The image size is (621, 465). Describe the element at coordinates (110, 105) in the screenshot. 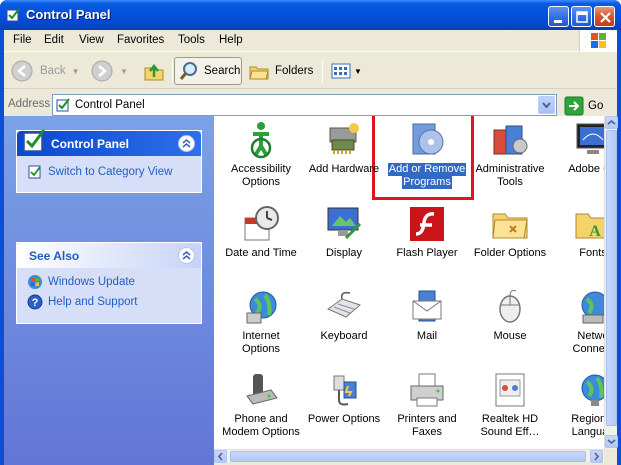

I see `address-value: Control Panel` at that location.